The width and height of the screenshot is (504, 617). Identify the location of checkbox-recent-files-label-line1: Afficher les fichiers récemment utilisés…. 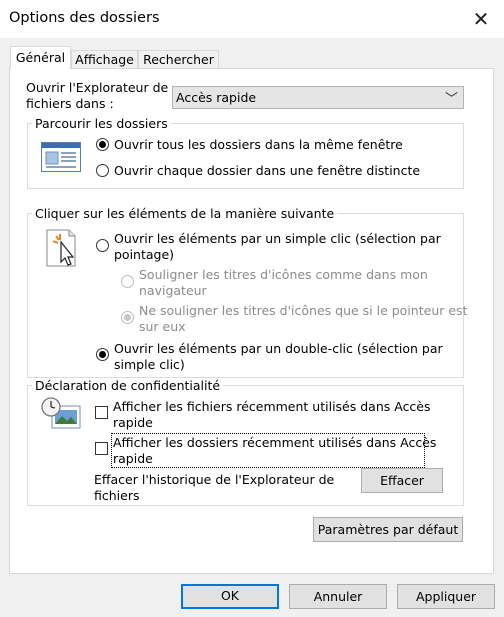
(272, 407).